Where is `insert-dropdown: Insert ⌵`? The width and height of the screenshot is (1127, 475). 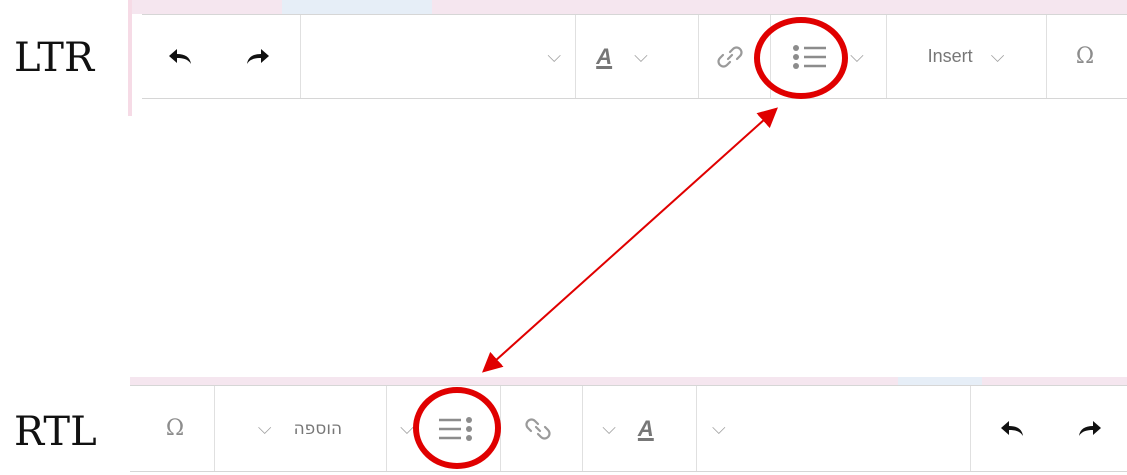 insert-dropdown: Insert ⌵ is located at coordinates (966, 56).